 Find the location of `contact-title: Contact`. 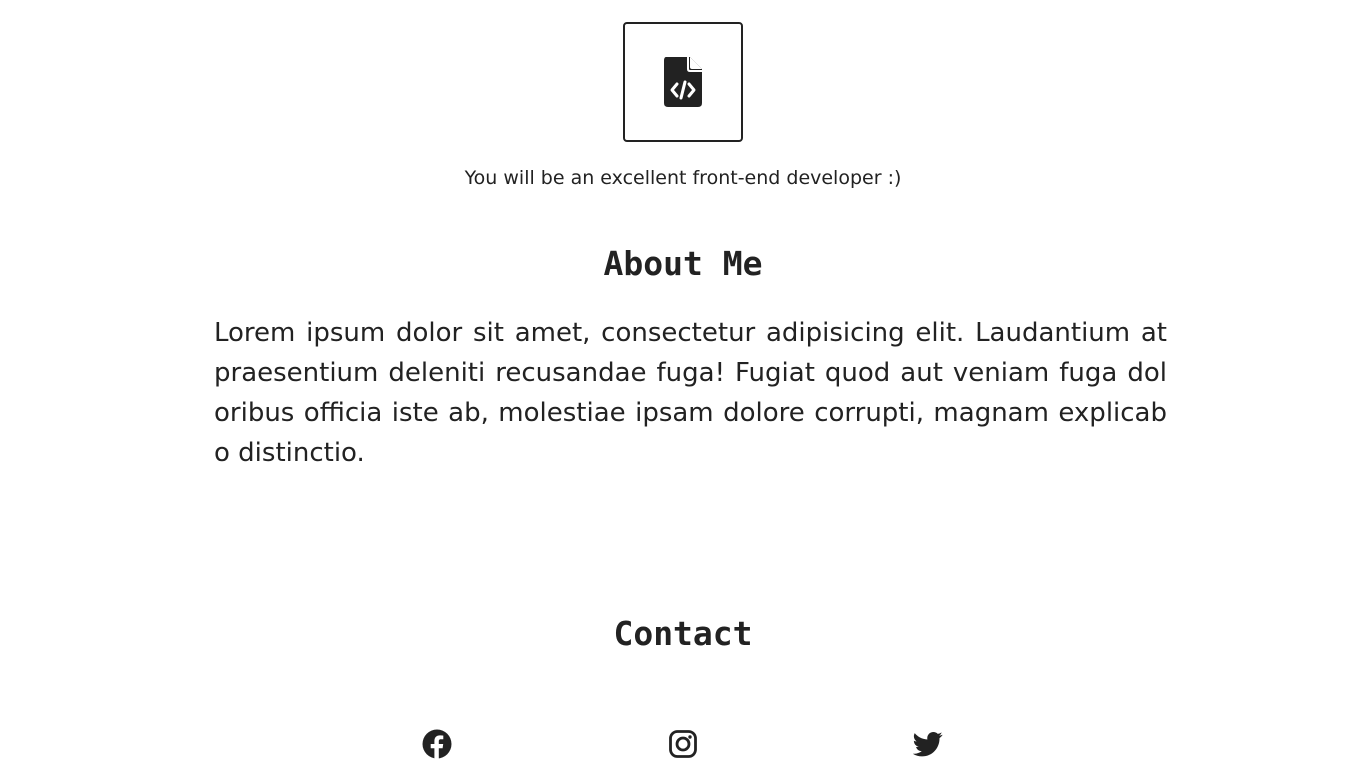

contact-title: Contact is located at coordinates (683, 633).